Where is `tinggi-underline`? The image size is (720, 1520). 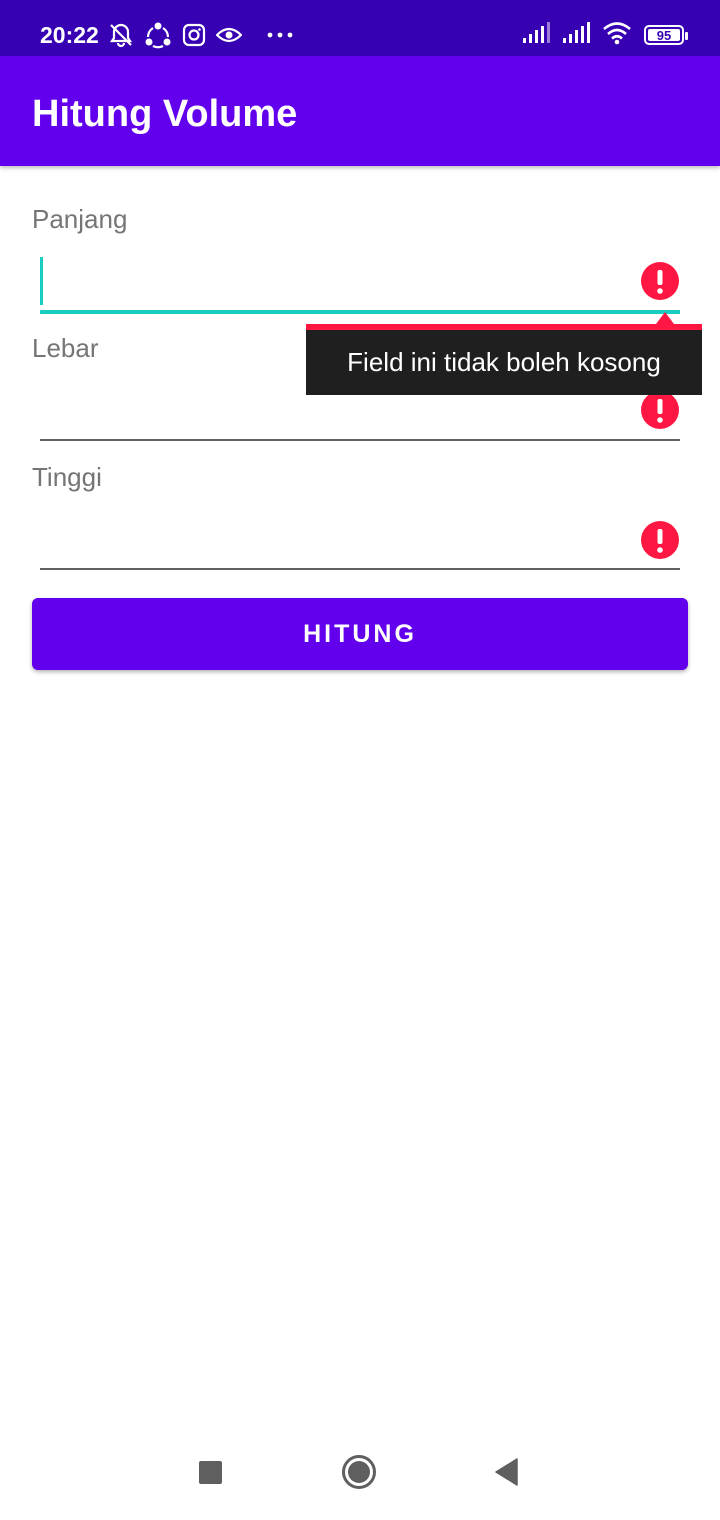 tinggi-underline is located at coordinates (360, 569).